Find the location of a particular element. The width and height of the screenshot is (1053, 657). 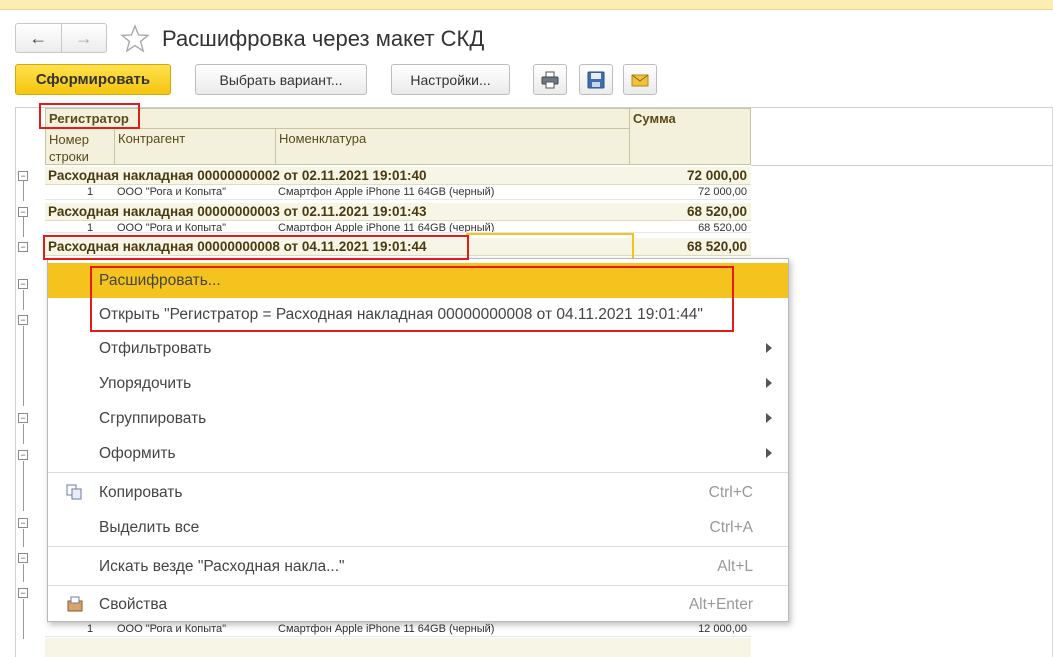

menu-item-format: Оформить is located at coordinates (418, 453).